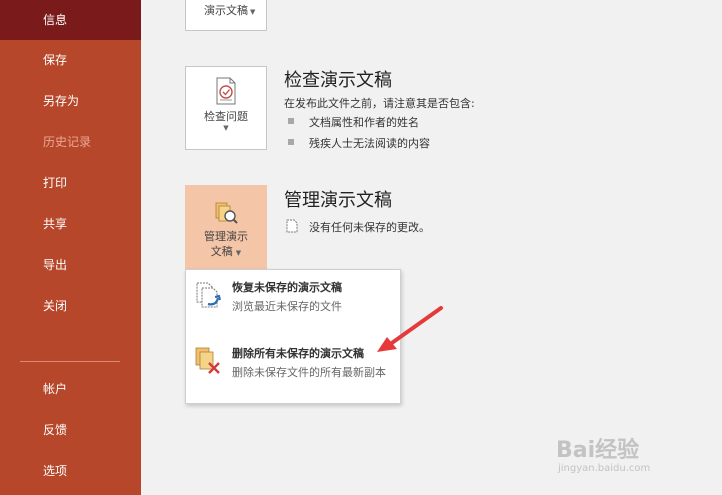 The height and width of the screenshot is (495, 722). What do you see at coordinates (226, 108) in the screenshot?
I see `check-issues-button: 检查问题 ▼` at bounding box center [226, 108].